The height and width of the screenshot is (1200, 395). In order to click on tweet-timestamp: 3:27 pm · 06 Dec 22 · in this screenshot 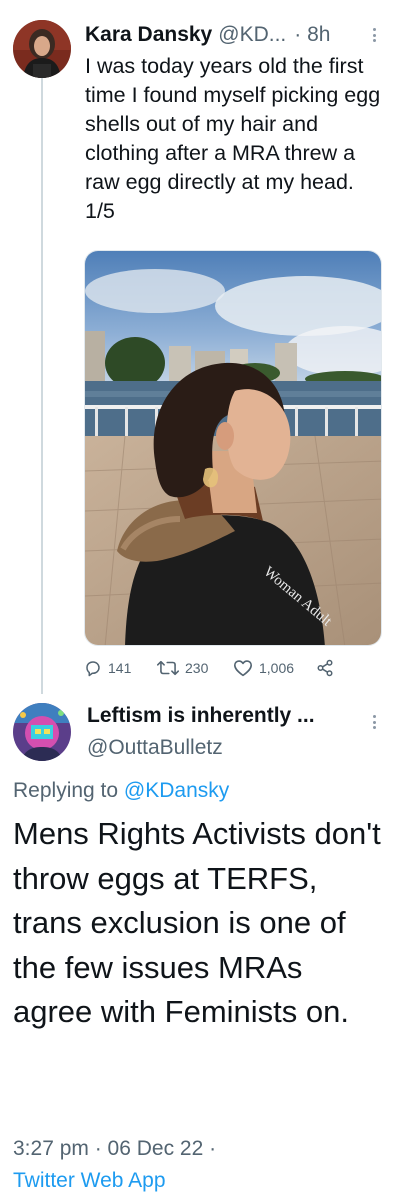, I will do `click(114, 1149)`.